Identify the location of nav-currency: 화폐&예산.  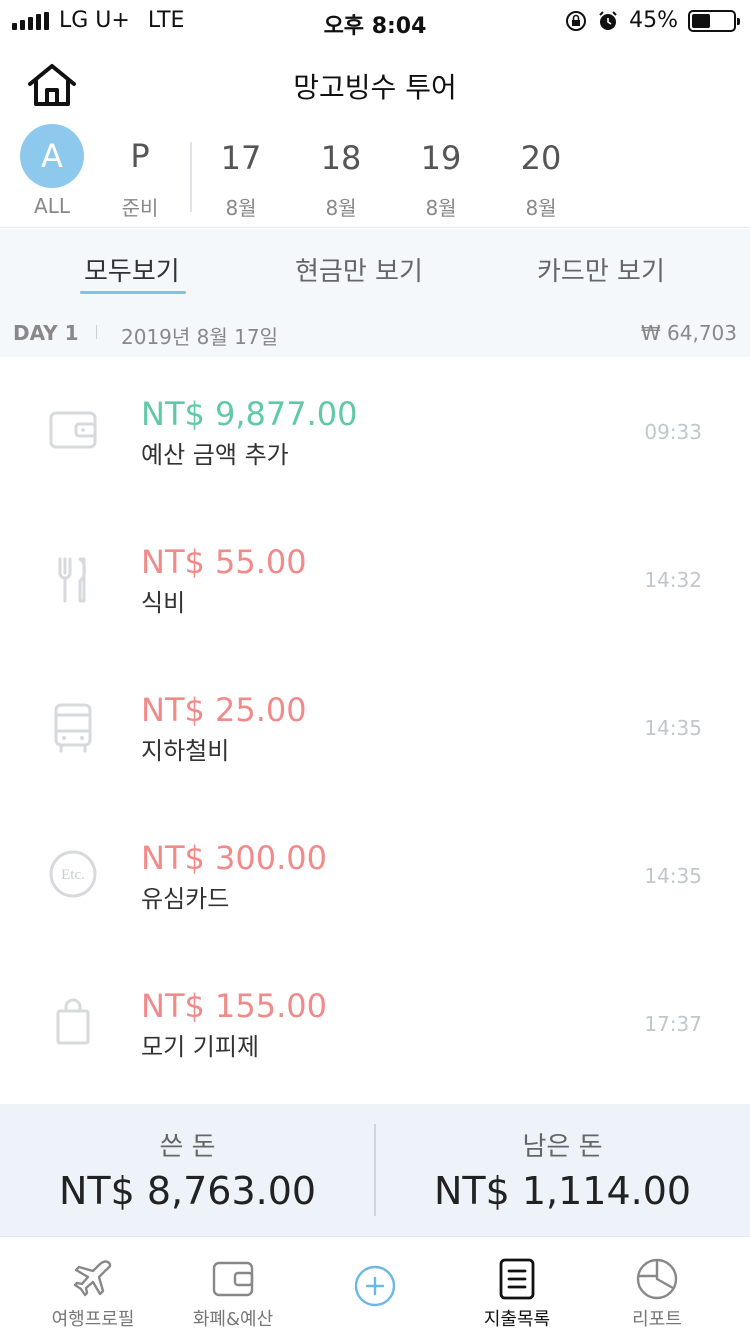
(233, 1285).